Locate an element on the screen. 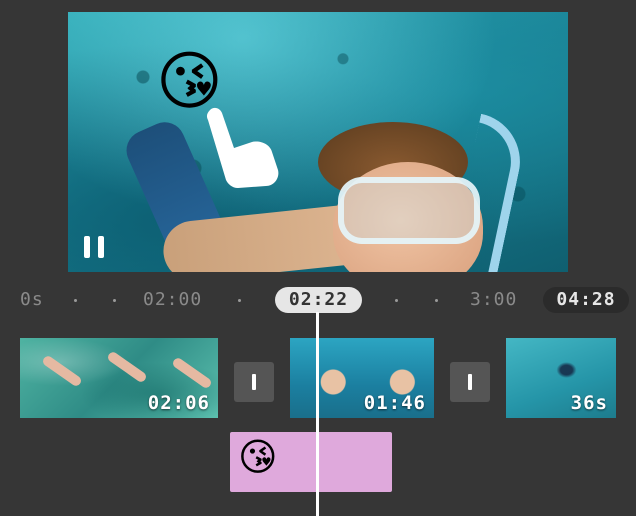 This screenshot has width=636, height=516. clip-duration: 01:46 is located at coordinates (394, 403).